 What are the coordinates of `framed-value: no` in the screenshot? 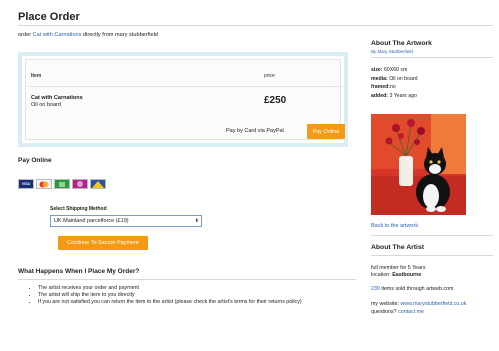 It's located at (393, 87).